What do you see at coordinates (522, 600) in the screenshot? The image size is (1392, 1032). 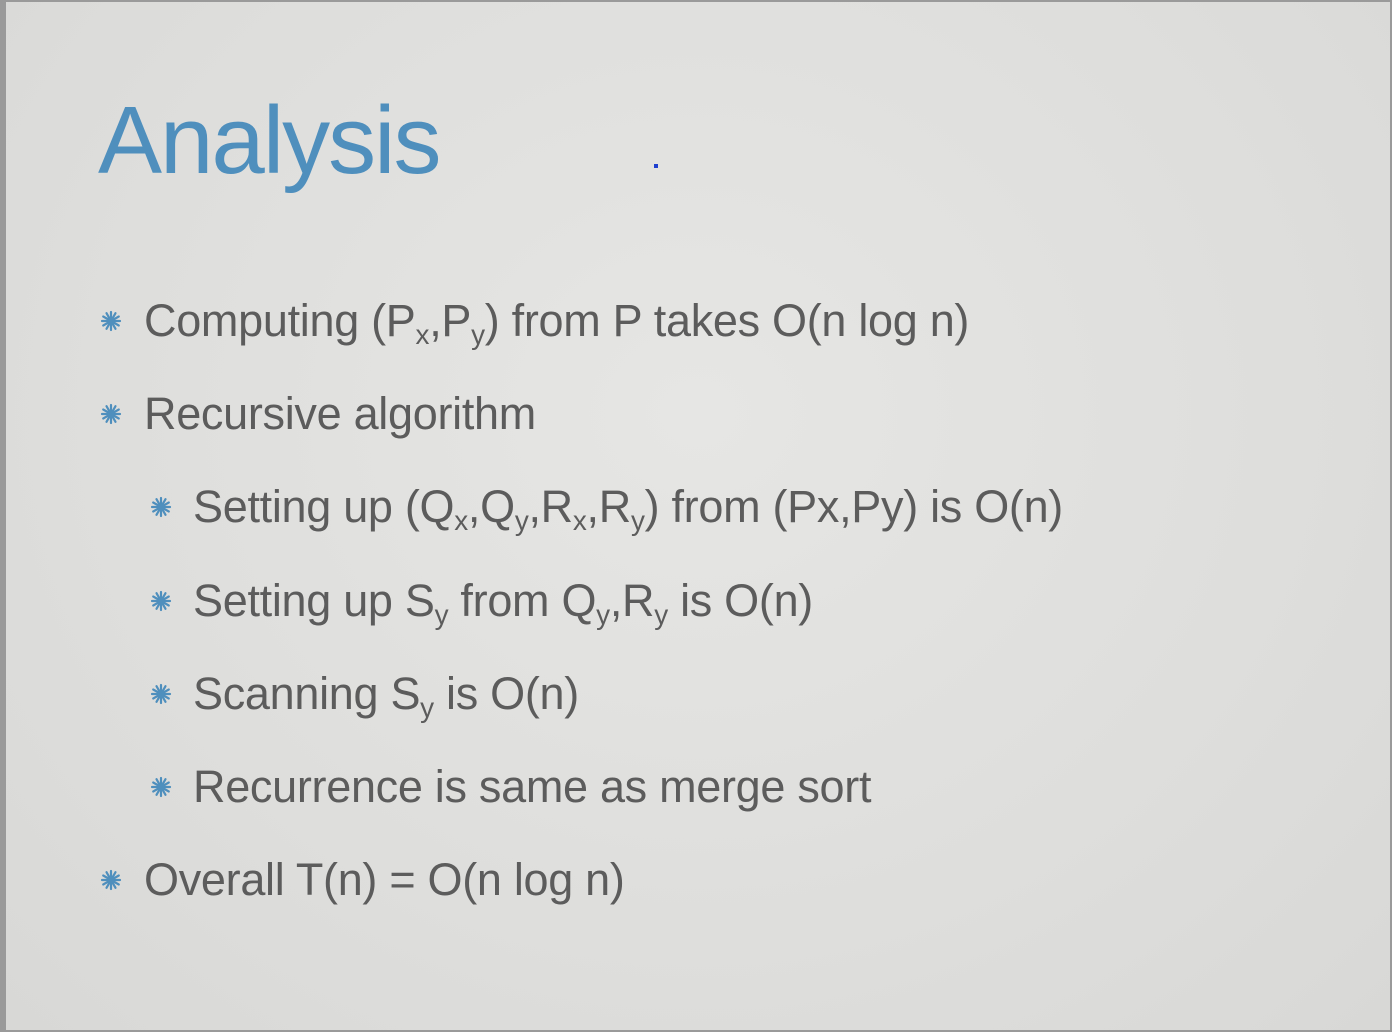 I see `text-run: from Q` at bounding box center [522, 600].